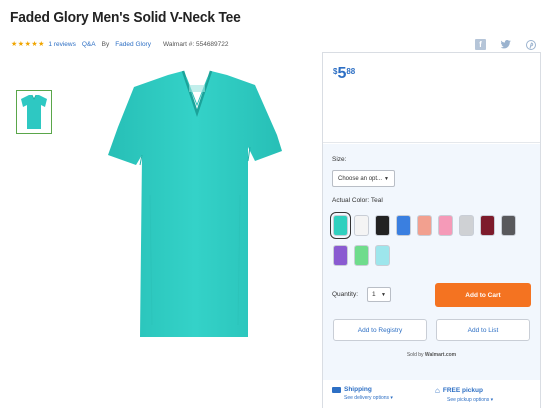  What do you see at coordinates (367, 398) in the screenshot?
I see `shipping-sub: See delivery options` at bounding box center [367, 398].